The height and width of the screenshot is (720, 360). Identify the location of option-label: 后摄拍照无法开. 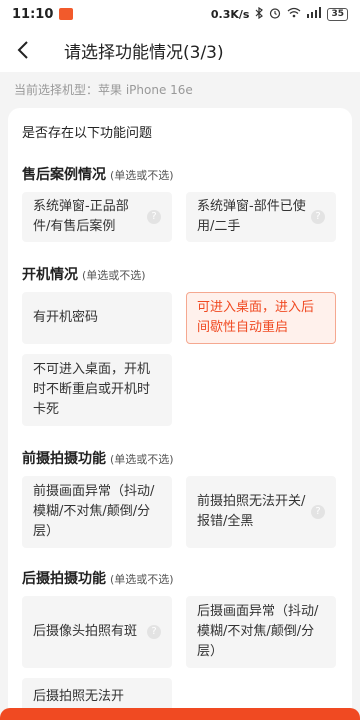
(79, 696).